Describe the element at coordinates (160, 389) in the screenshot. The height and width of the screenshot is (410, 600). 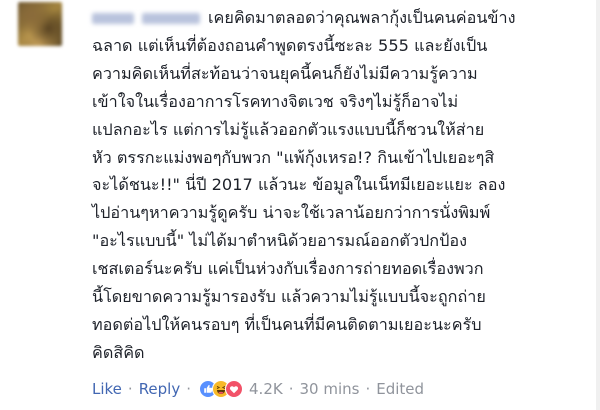
I see `reply-link: Reply` at that location.